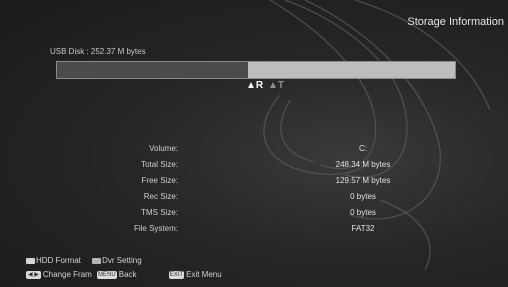  I want to click on info-value: 248.34 M bytes, so click(363, 164).